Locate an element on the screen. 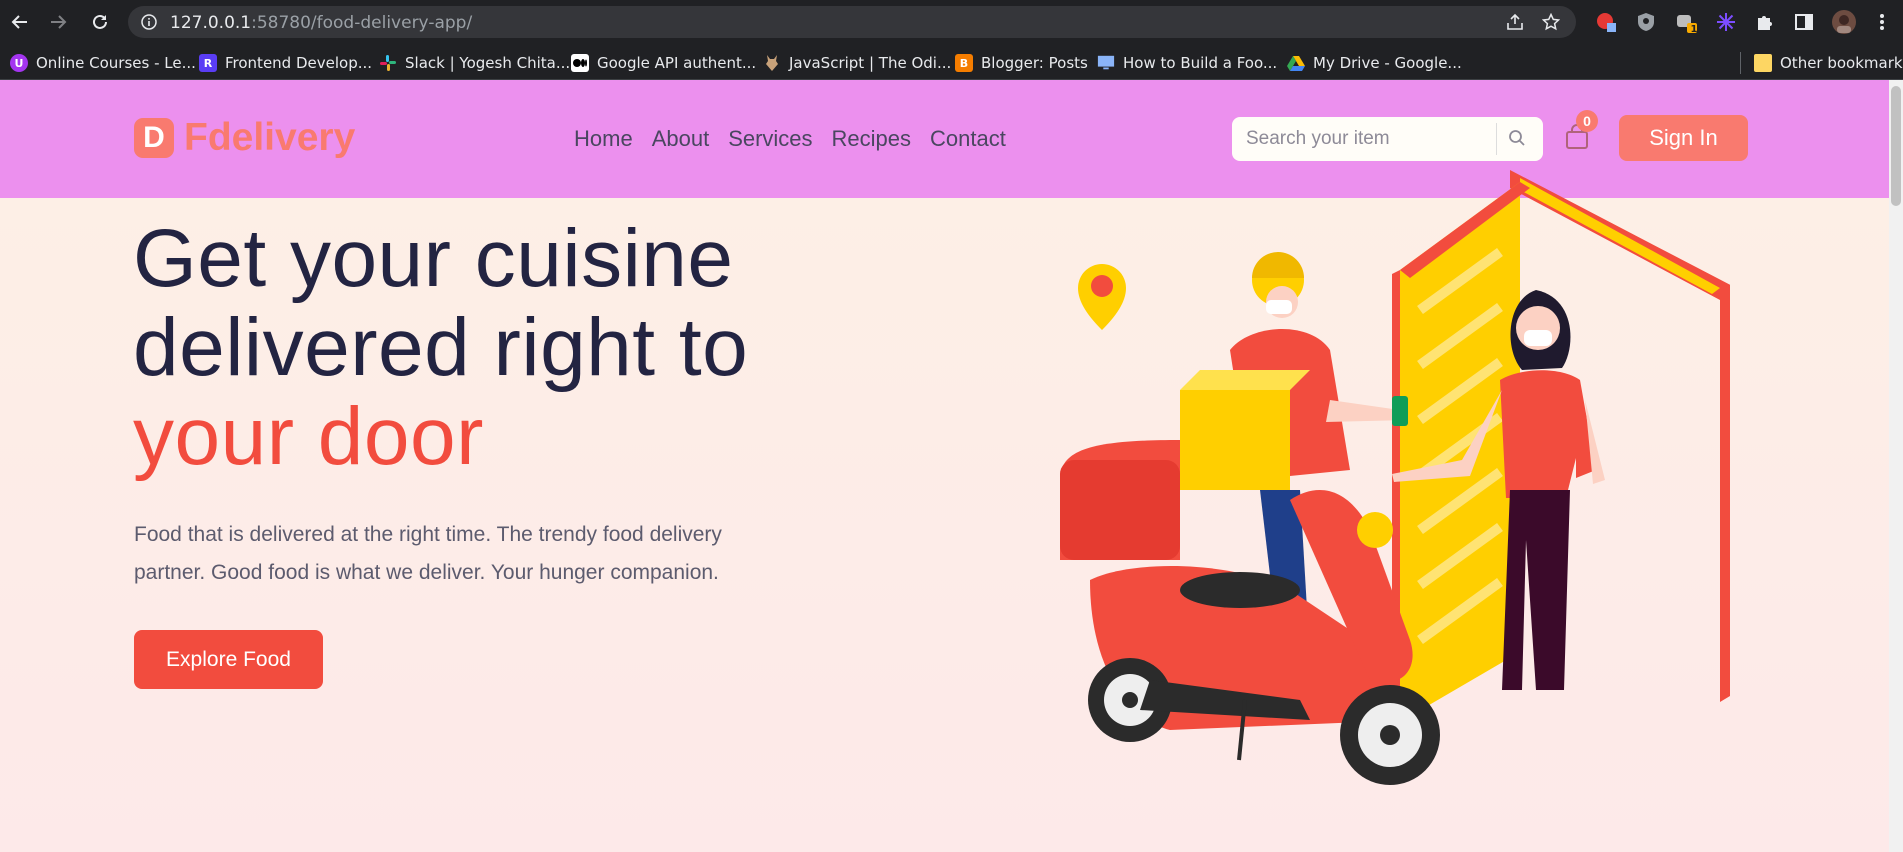 The width and height of the screenshot is (1903, 852). google-drive-icon is located at coordinates (1296, 63).